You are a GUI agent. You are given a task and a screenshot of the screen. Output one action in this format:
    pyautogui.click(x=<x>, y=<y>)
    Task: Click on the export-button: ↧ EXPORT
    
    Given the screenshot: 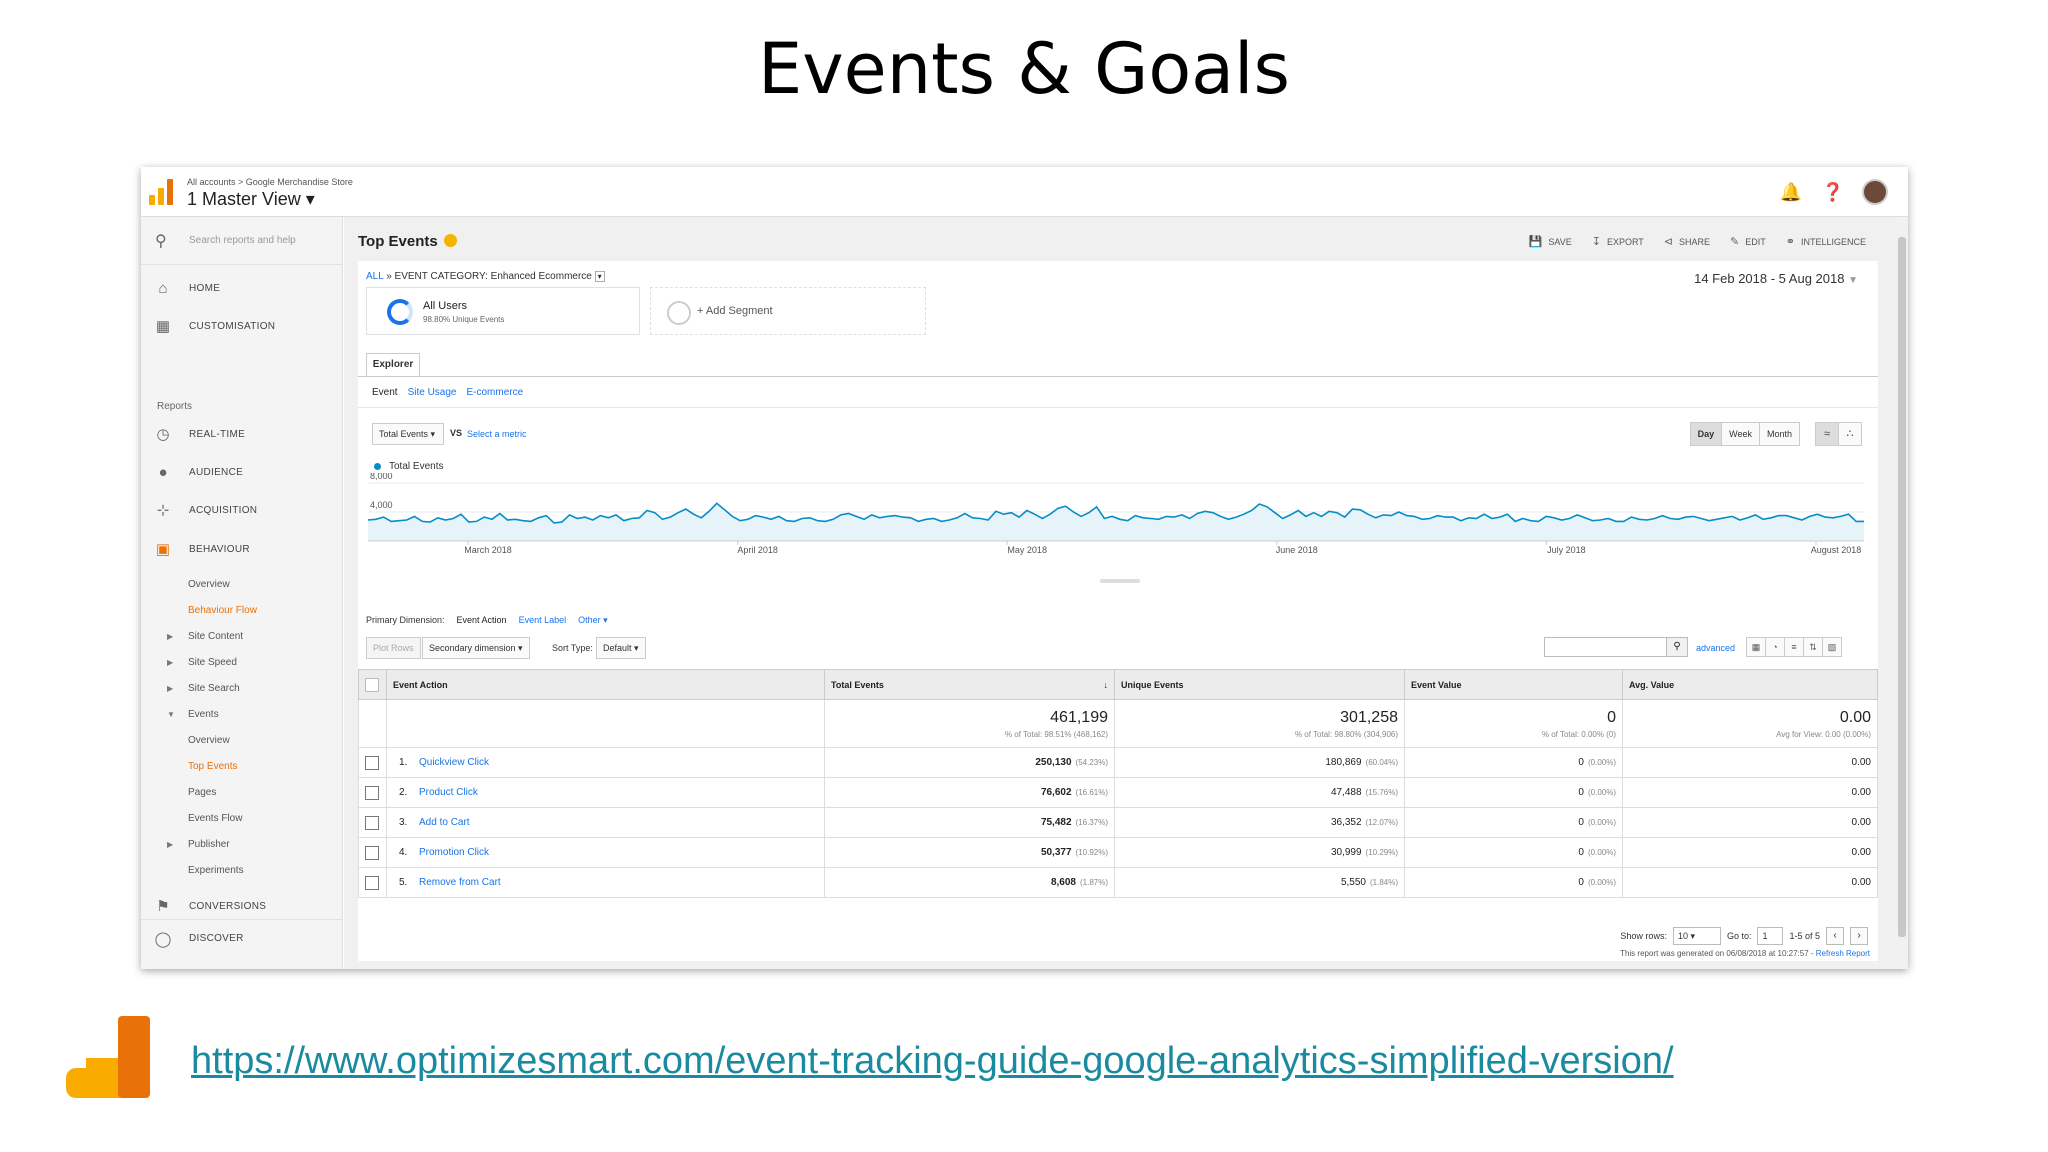 What is the action you would take?
    pyautogui.click(x=1618, y=241)
    